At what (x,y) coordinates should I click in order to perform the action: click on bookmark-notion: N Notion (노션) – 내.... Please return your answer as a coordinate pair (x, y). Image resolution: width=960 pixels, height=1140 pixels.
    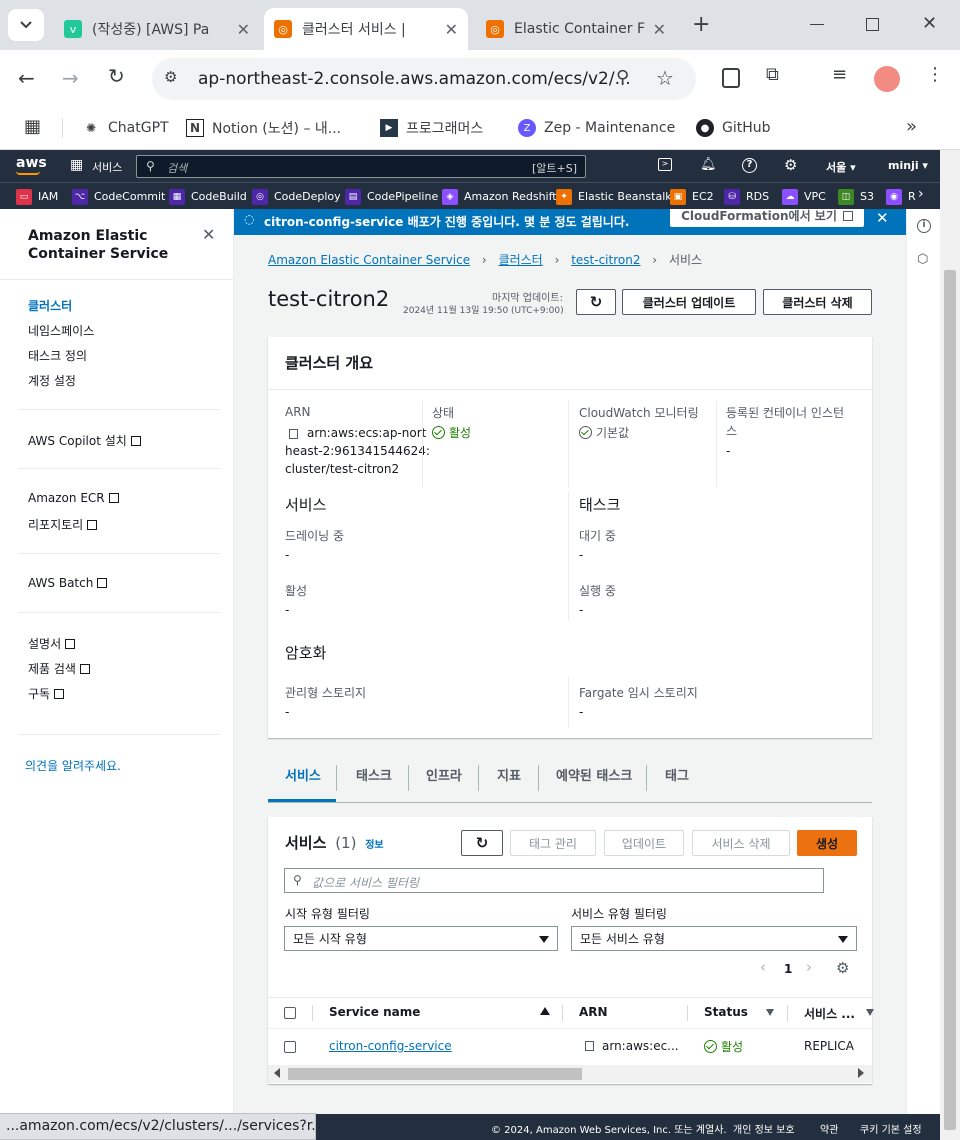
    Looking at the image, I should click on (263, 128).